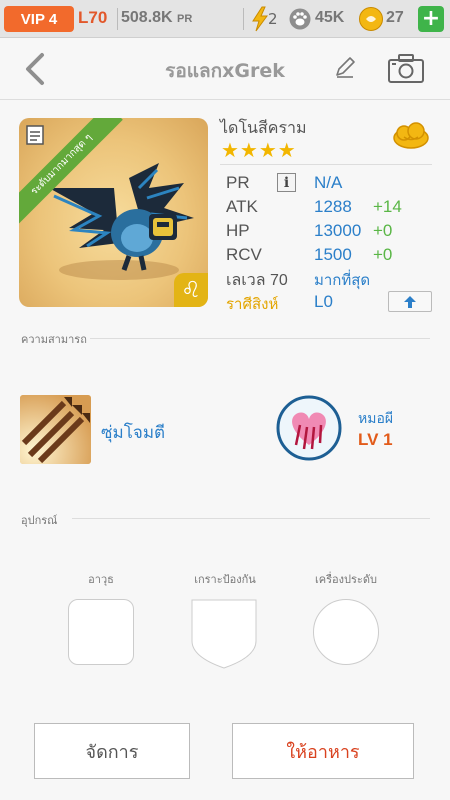 The height and width of the screenshot is (800, 450). What do you see at coordinates (113, 212) in the screenshot?
I see `monster-portrait: ระดับมากมากสุด ๆ ♌` at bounding box center [113, 212].